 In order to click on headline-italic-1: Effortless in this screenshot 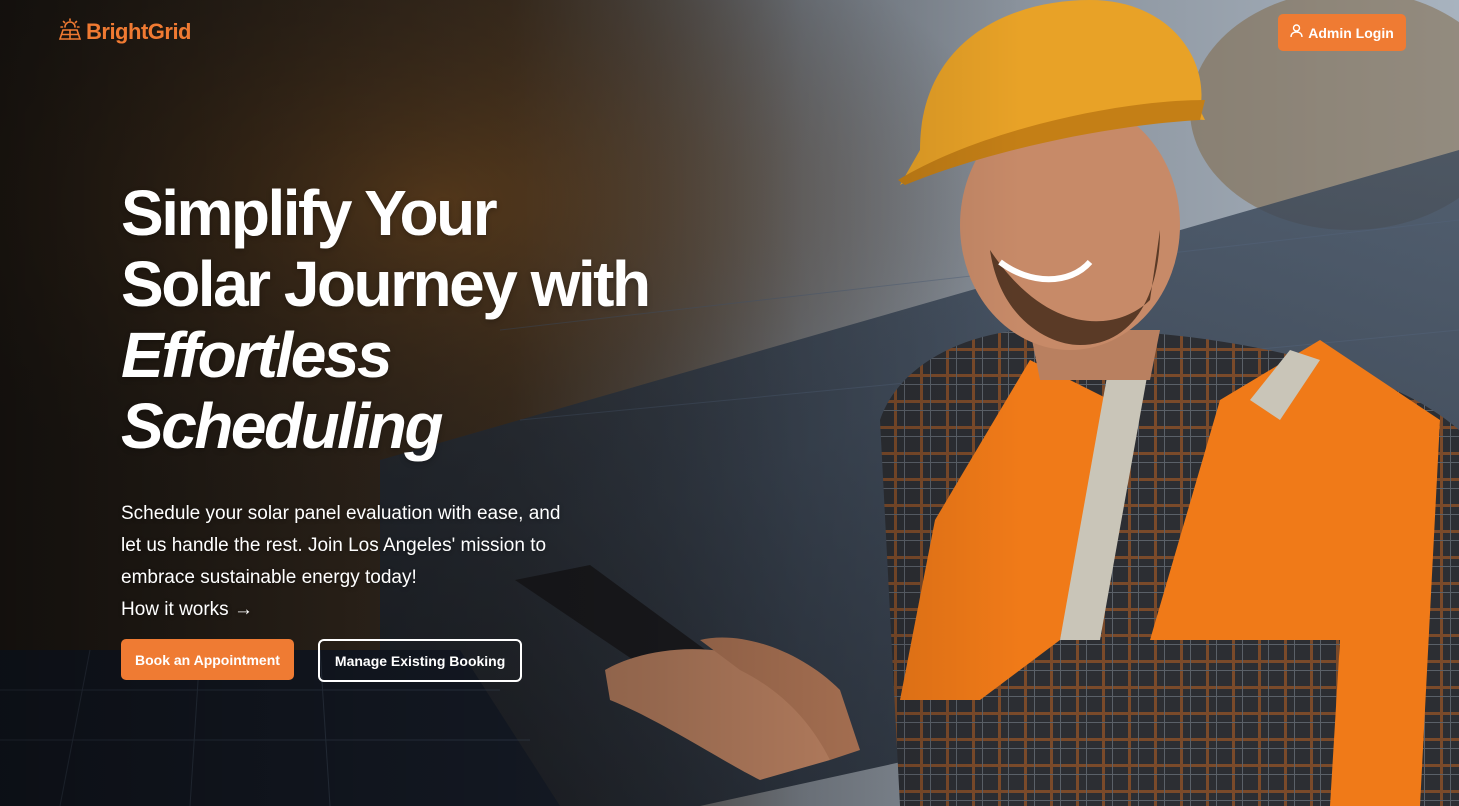, I will do `click(257, 355)`.